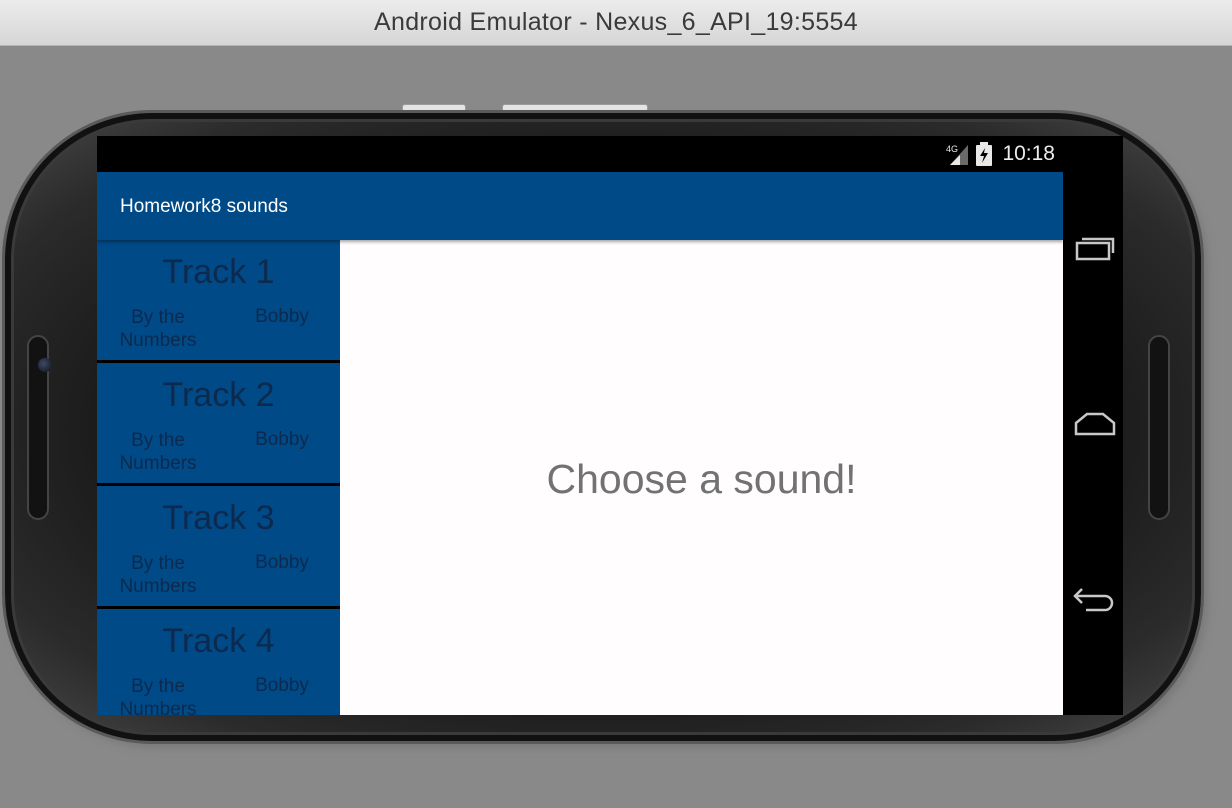  I want to click on navigation-bar, so click(1093, 425).